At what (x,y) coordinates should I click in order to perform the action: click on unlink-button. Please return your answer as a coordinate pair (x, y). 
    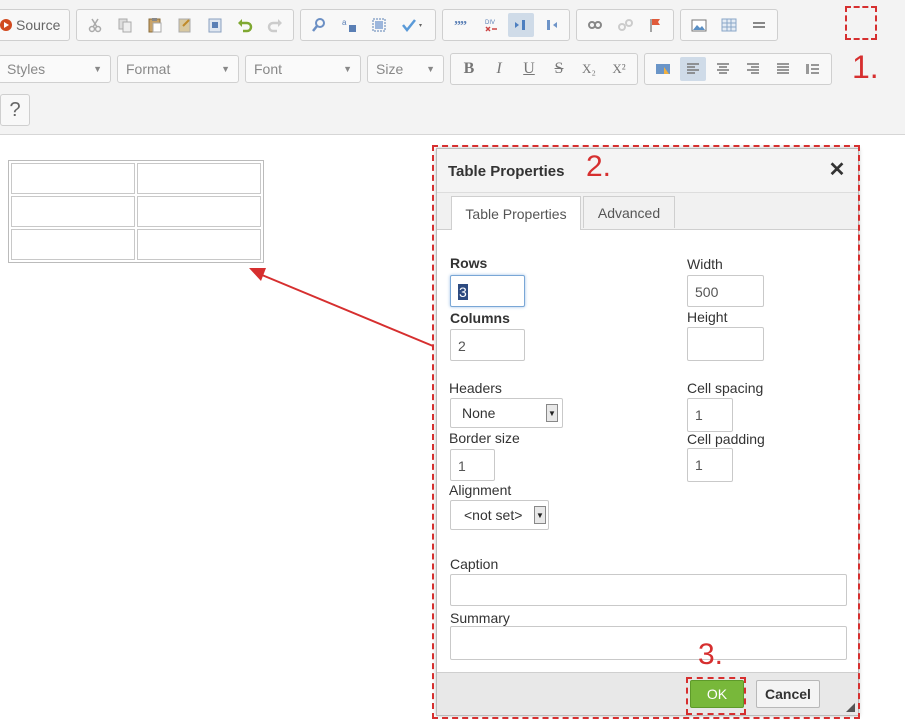
    Looking at the image, I should click on (625, 25).